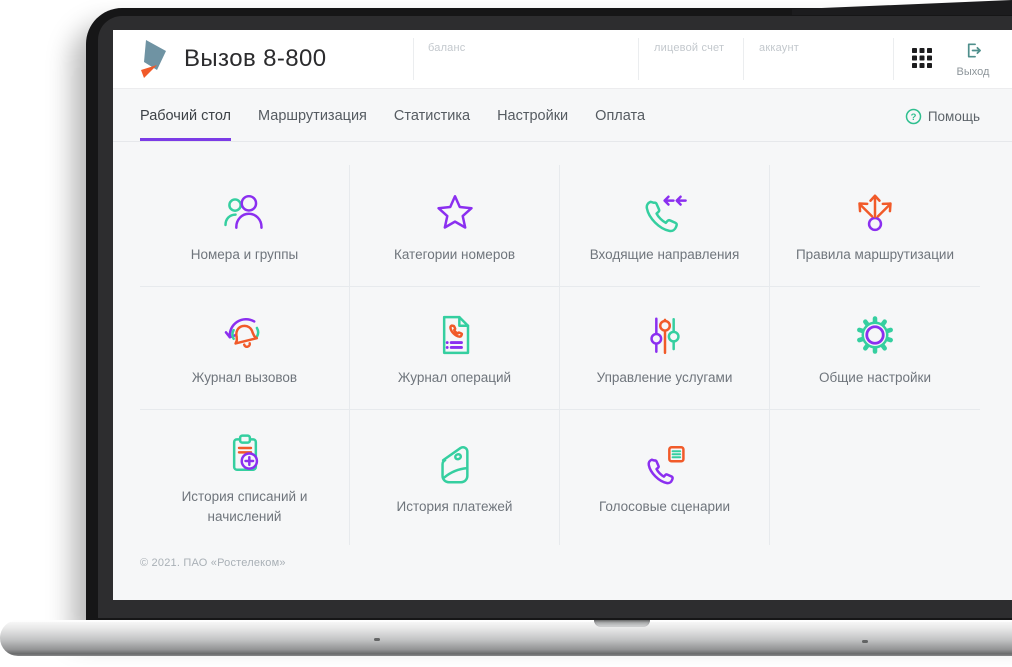 This screenshot has height=667, width=1012. Describe the element at coordinates (562, 59) in the screenshot. I see `app-header: Вызов 8-800 баланс лицевой счет аккаунт` at that location.